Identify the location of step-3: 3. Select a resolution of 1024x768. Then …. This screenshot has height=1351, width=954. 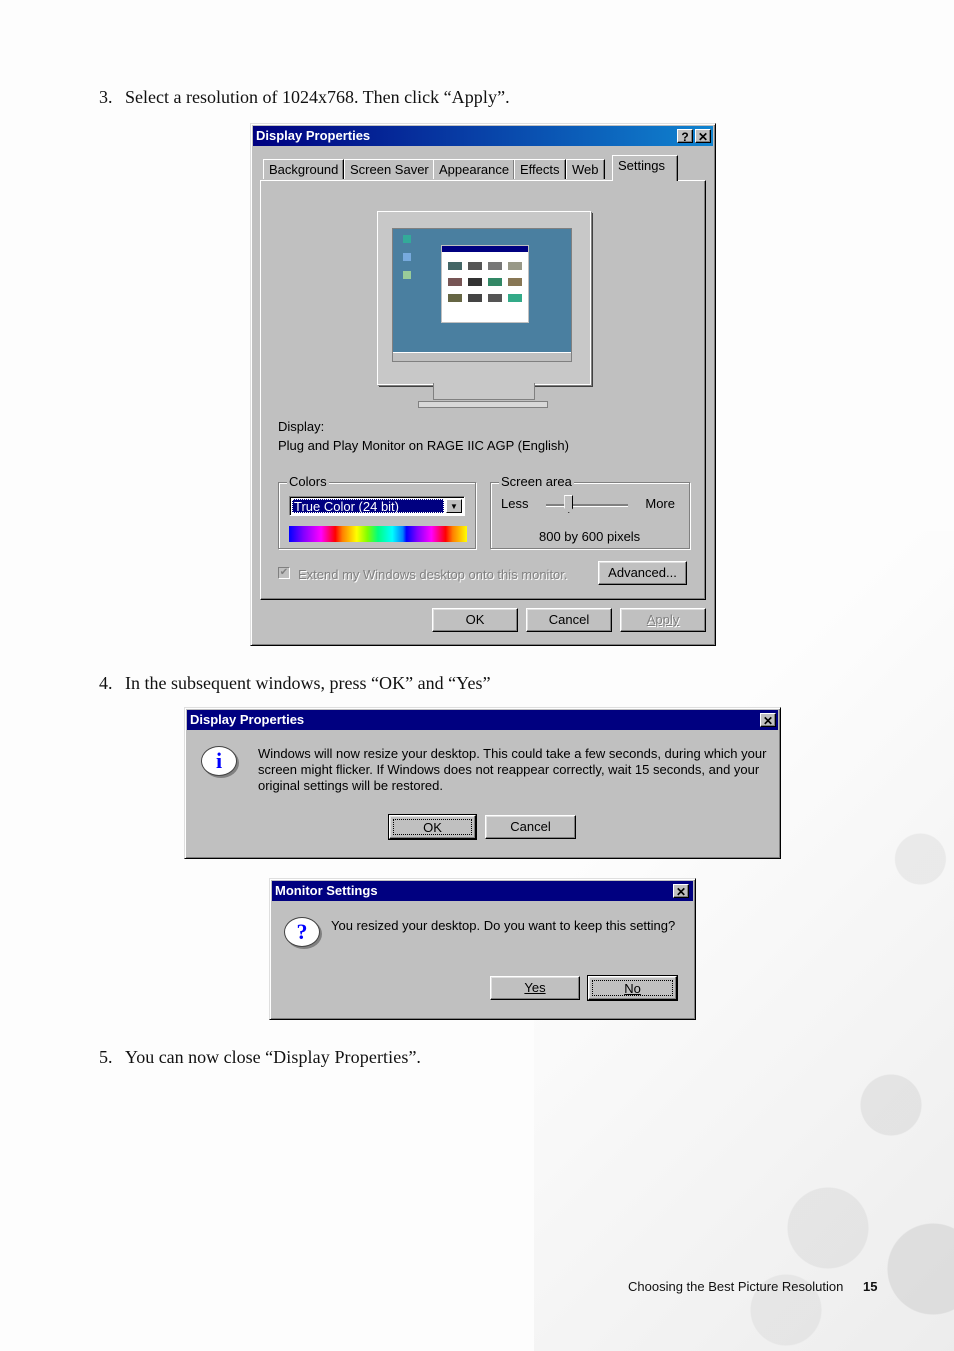
(304, 97).